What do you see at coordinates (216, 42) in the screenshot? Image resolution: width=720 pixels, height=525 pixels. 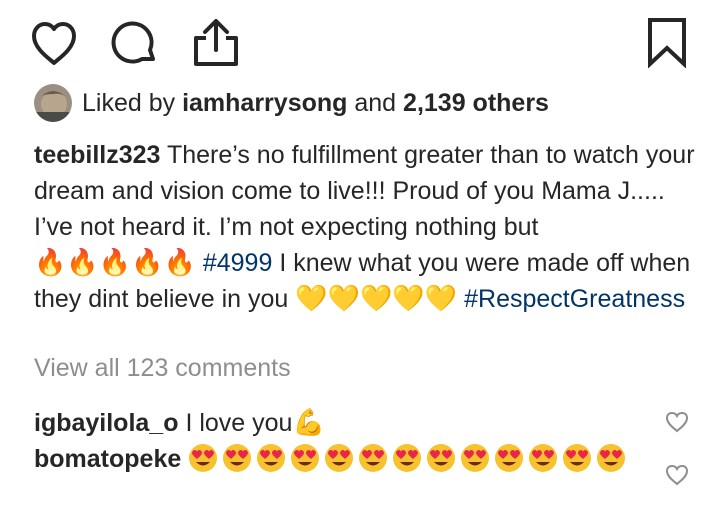 I see `share-icon` at bounding box center [216, 42].